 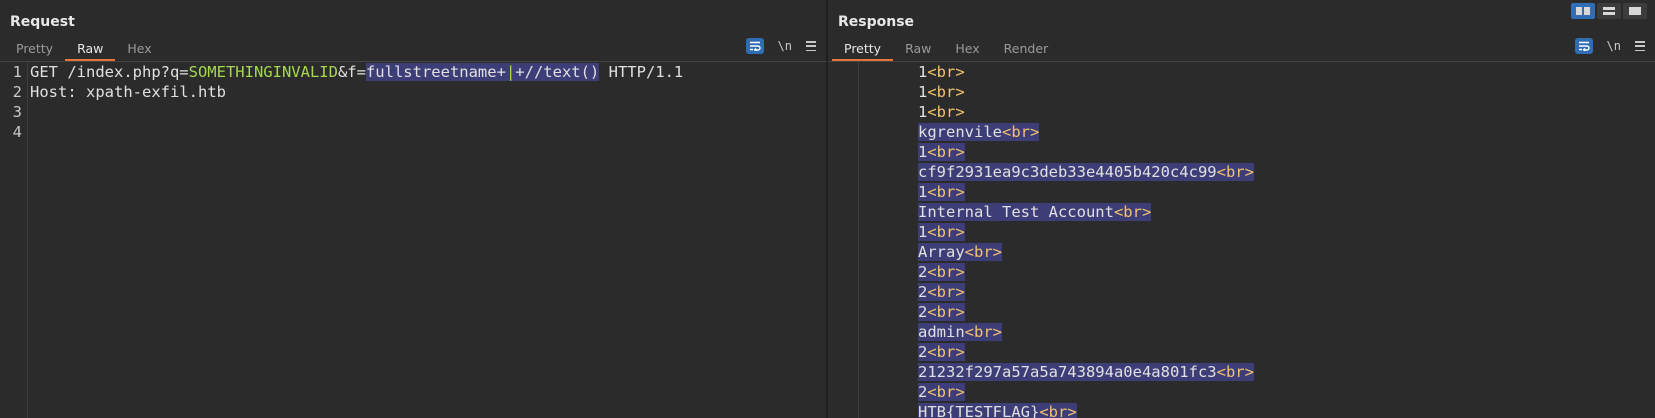 I want to click on request-title: Request, so click(x=42, y=22).